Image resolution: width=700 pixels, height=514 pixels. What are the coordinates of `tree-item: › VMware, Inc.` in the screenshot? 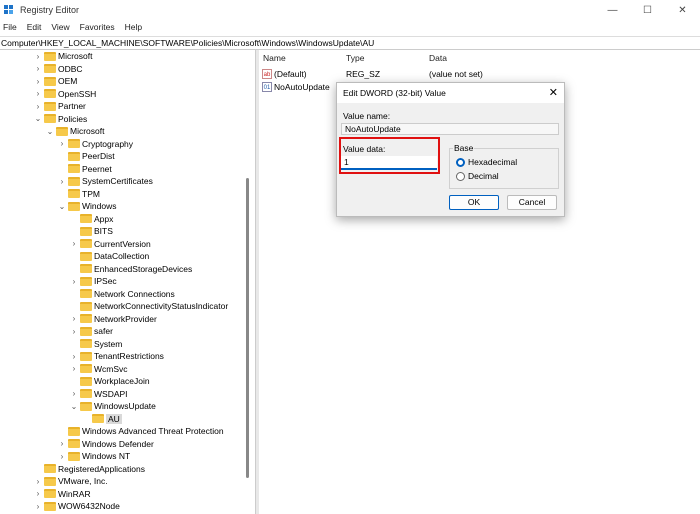 It's located at (71, 481).